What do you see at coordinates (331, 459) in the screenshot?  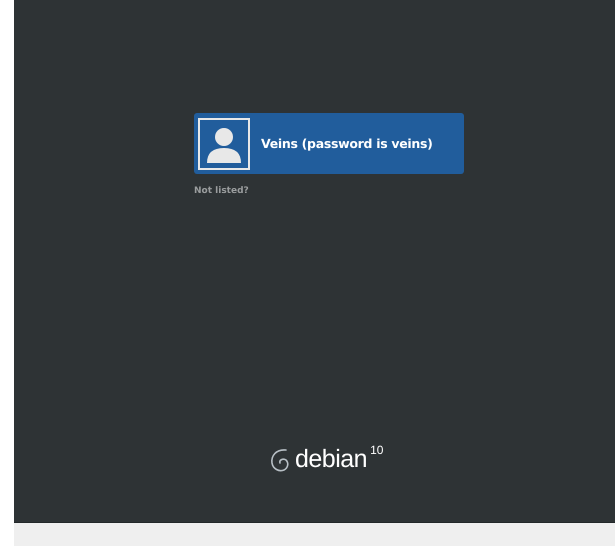 I see `logo-wordmark: debian` at bounding box center [331, 459].